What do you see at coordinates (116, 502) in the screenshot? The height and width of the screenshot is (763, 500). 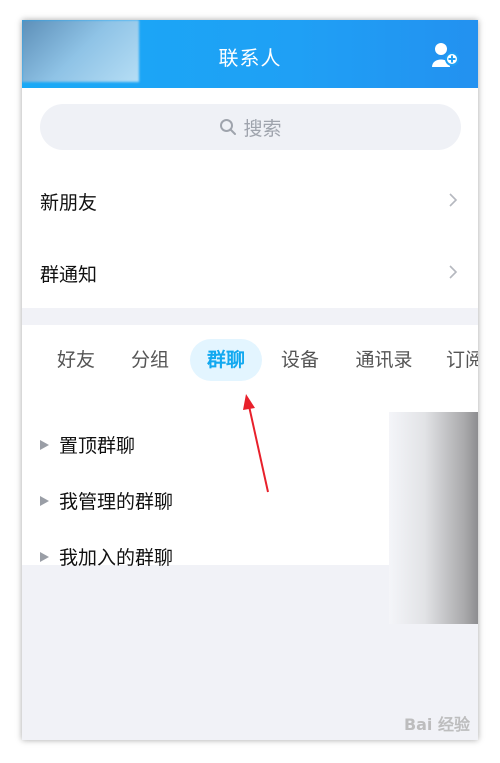 I see `group-label: 我管理的群聊` at bounding box center [116, 502].